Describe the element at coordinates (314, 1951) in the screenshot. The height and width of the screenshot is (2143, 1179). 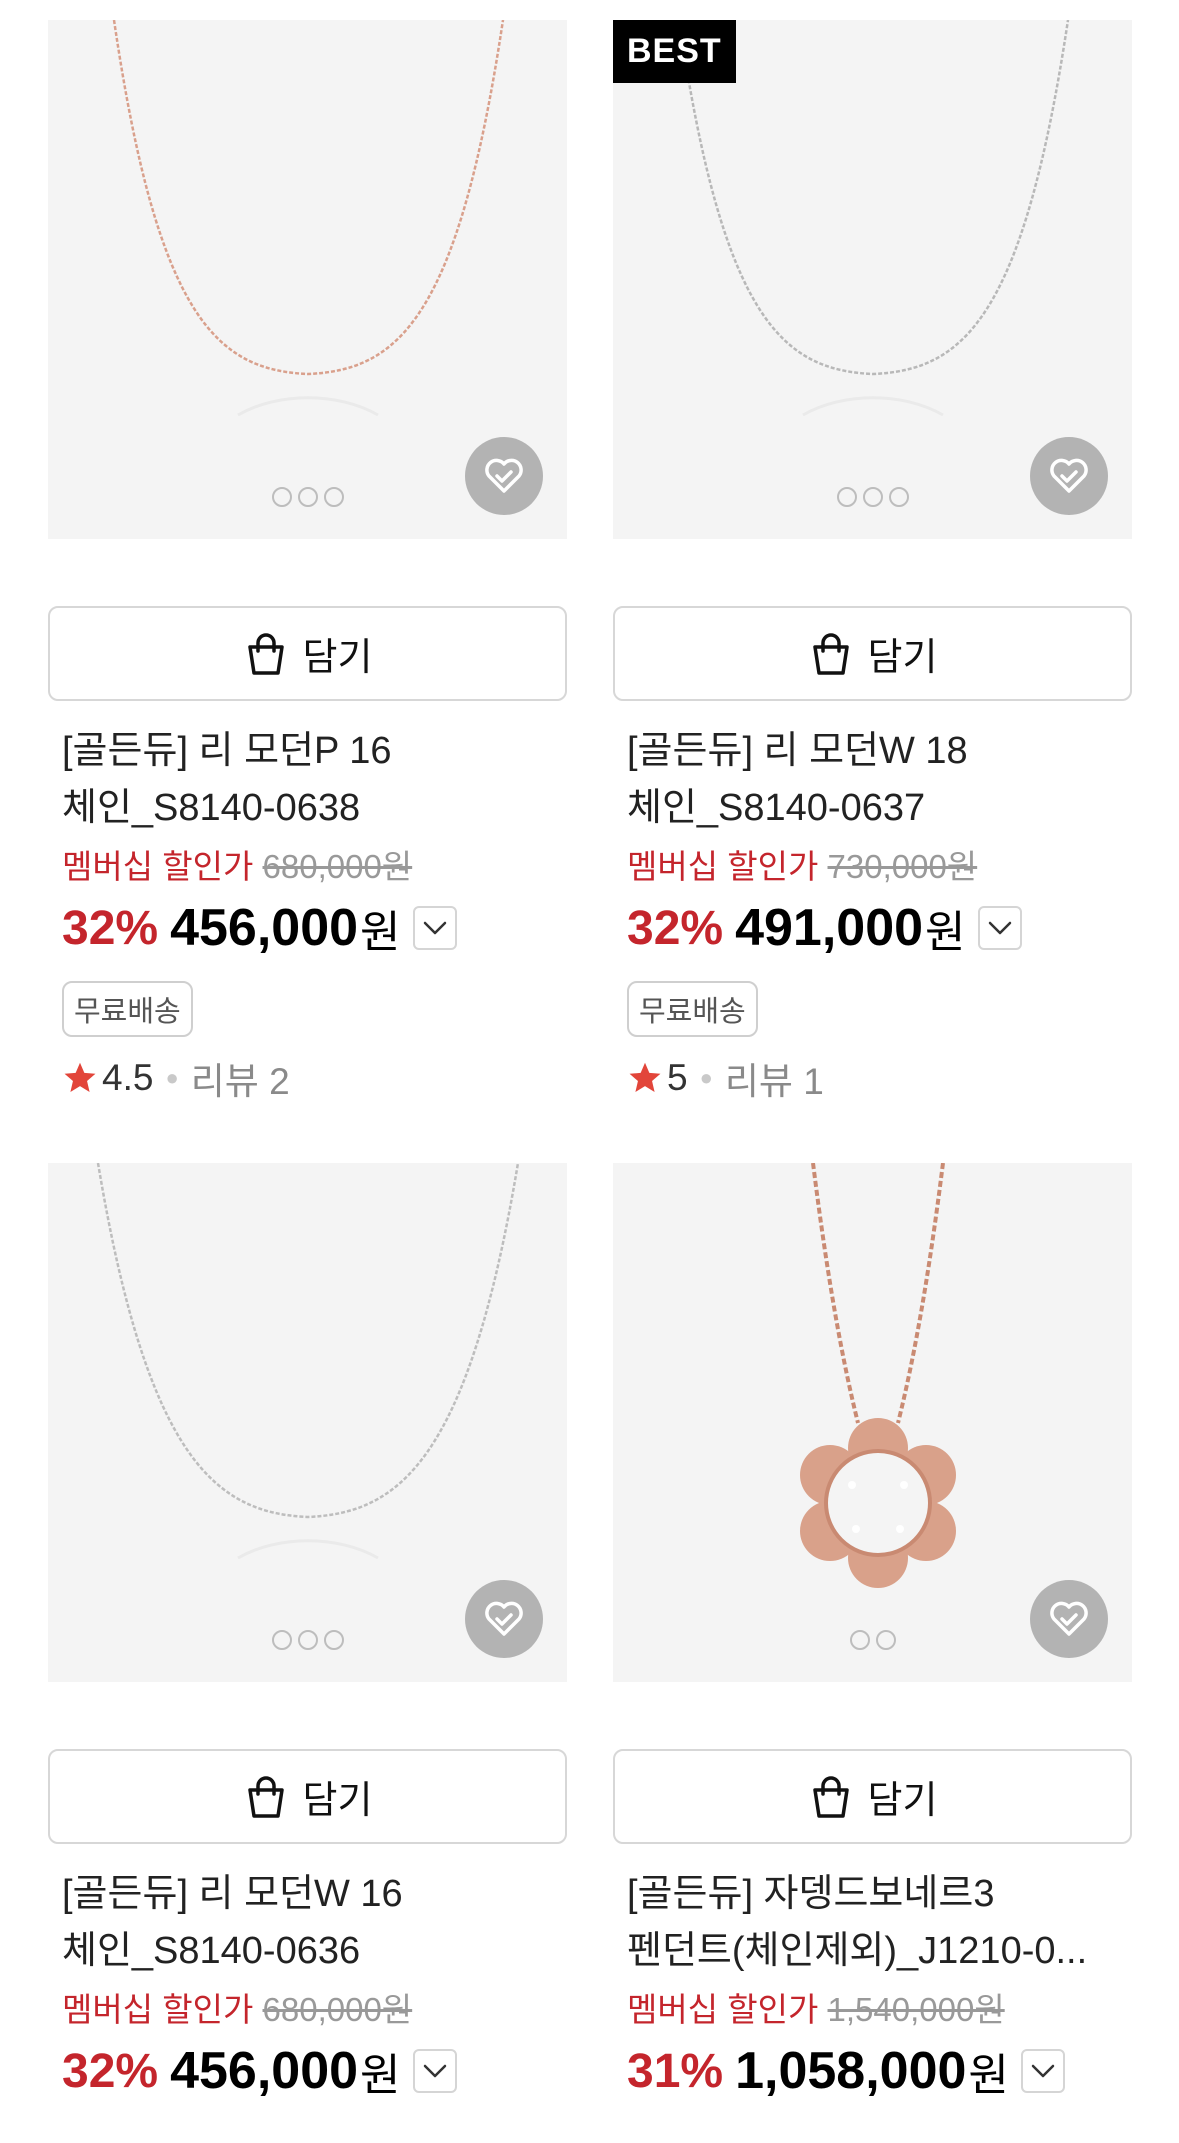
I see `product-name-line2: 체인_S8140-0636` at that location.